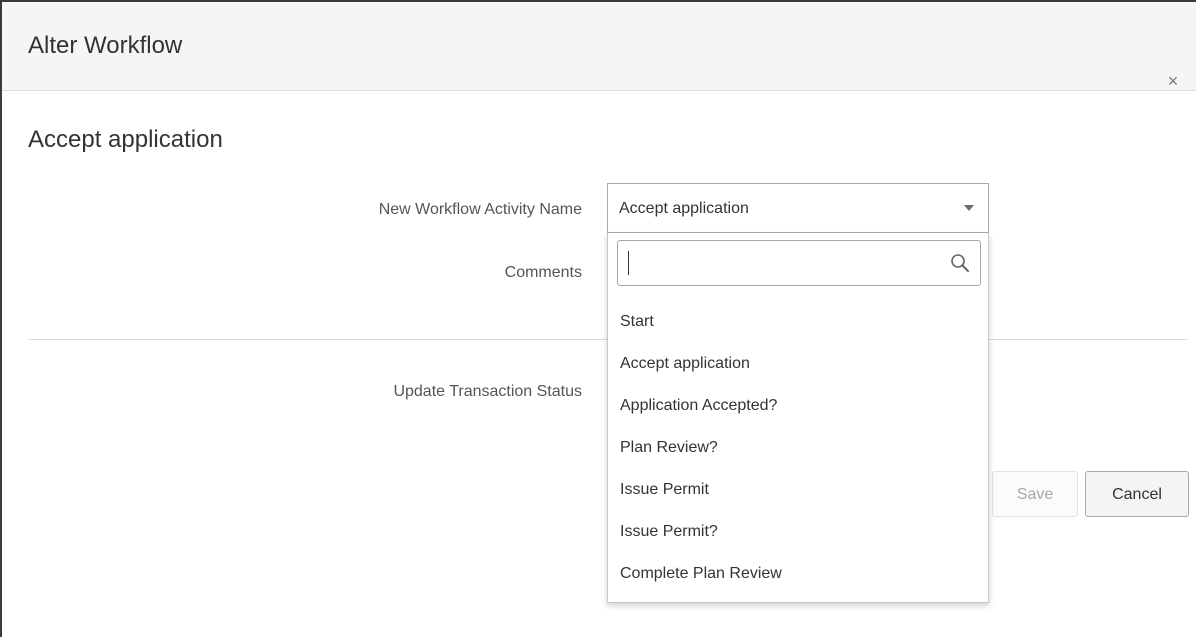  I want to click on dropdown-option: Start, so click(798, 322).